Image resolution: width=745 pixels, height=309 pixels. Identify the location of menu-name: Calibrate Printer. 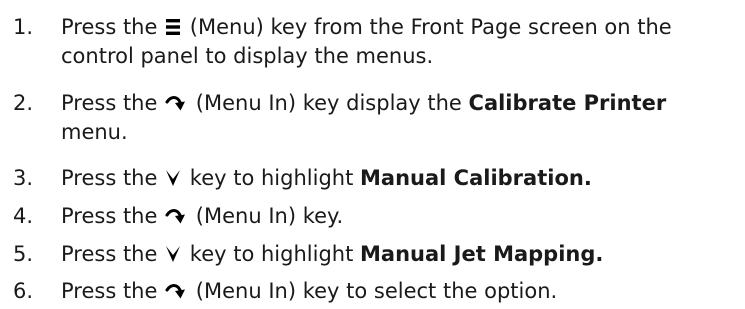
(567, 103).